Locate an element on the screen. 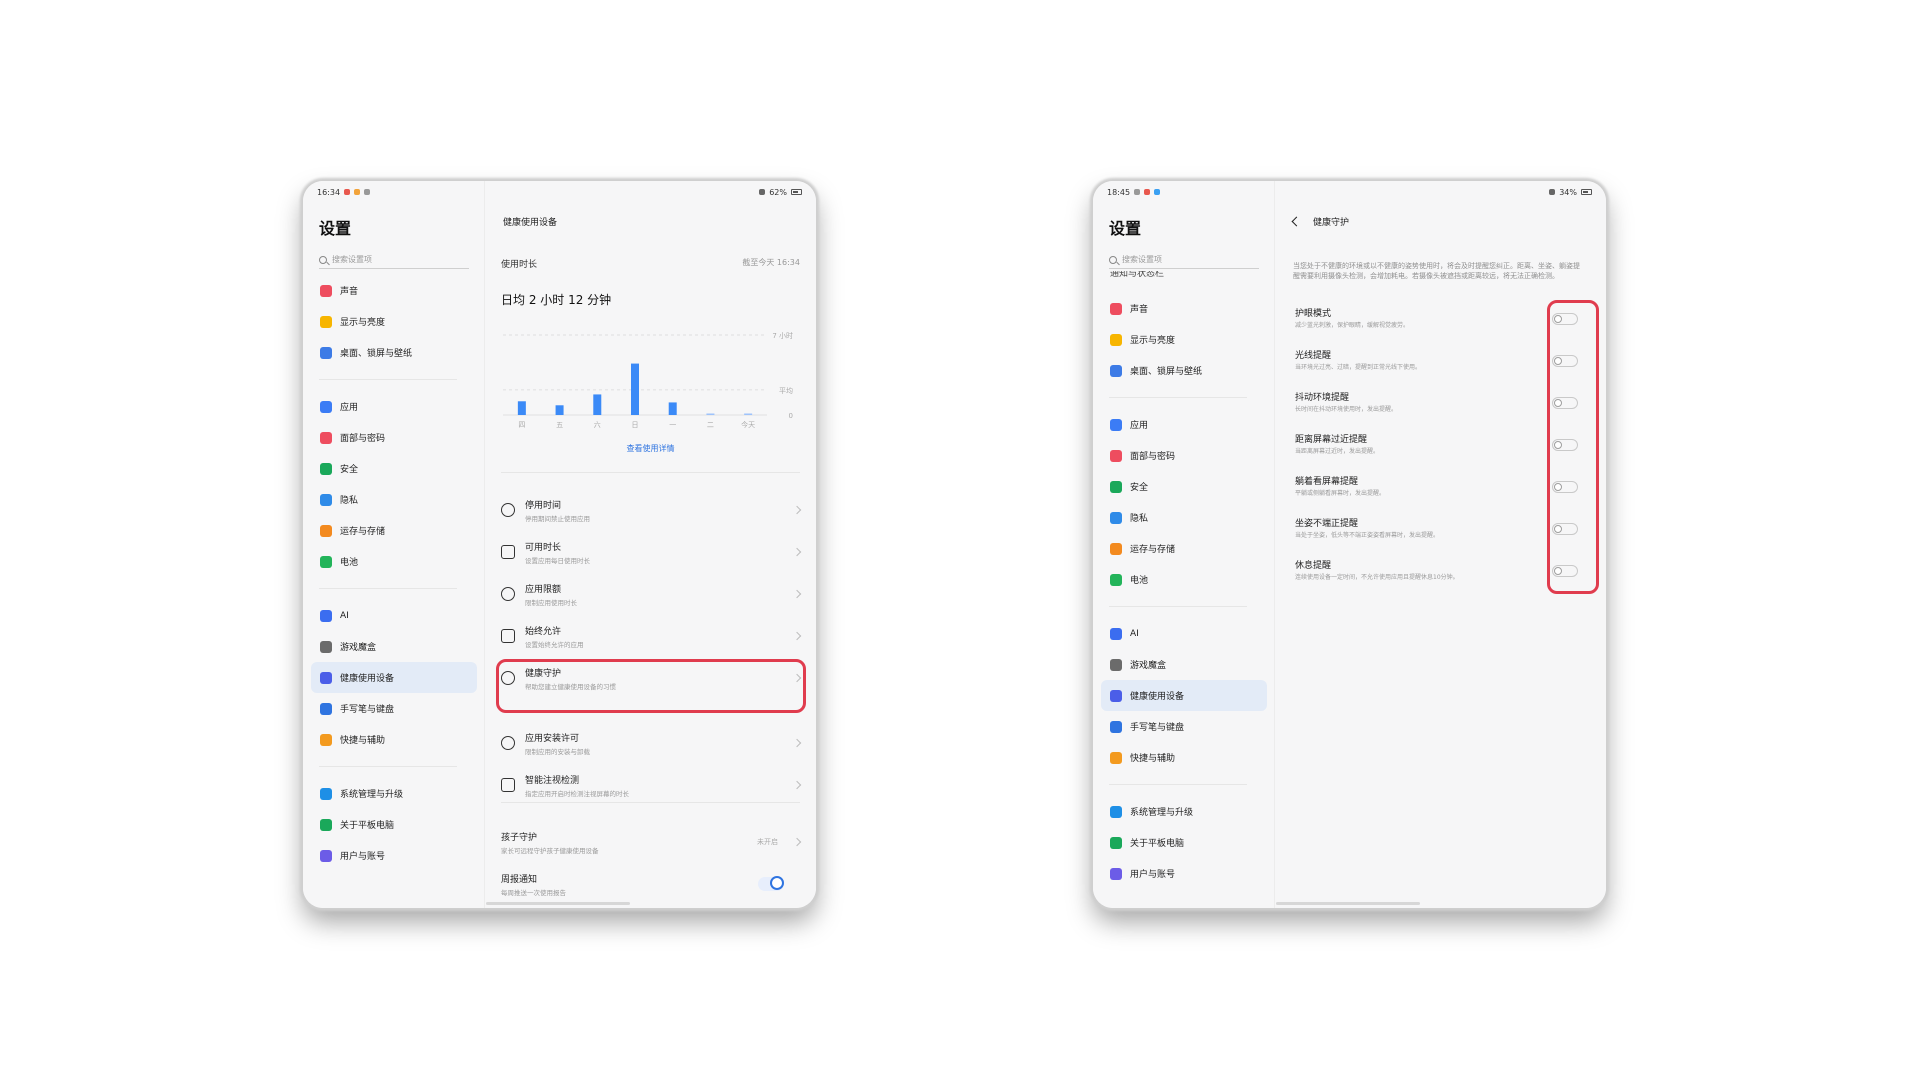 The image size is (1920, 1080). sidebar-item-label: 关于平板电脑 is located at coordinates (367, 826).